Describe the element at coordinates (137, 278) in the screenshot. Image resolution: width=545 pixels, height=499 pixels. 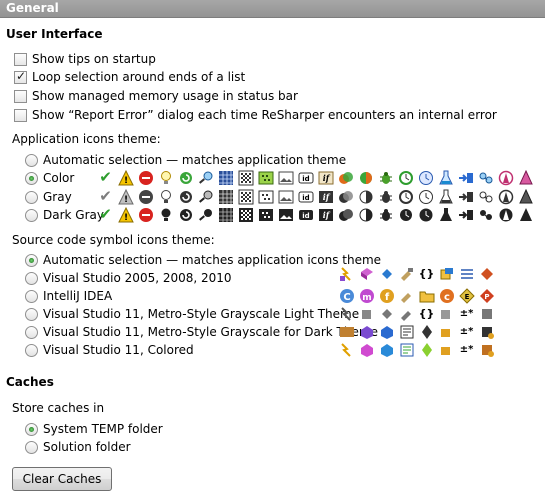
I see `source-vs2005-label: Visual Studio 2005, 2008, 2010` at that location.